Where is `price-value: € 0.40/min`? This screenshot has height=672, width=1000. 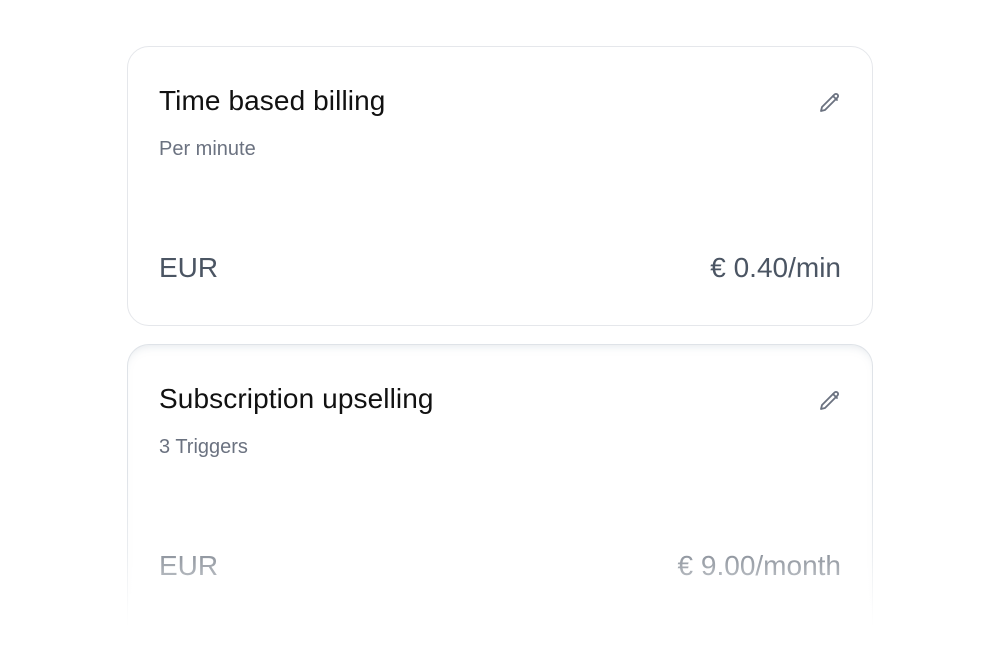 price-value: € 0.40/min is located at coordinates (775, 267).